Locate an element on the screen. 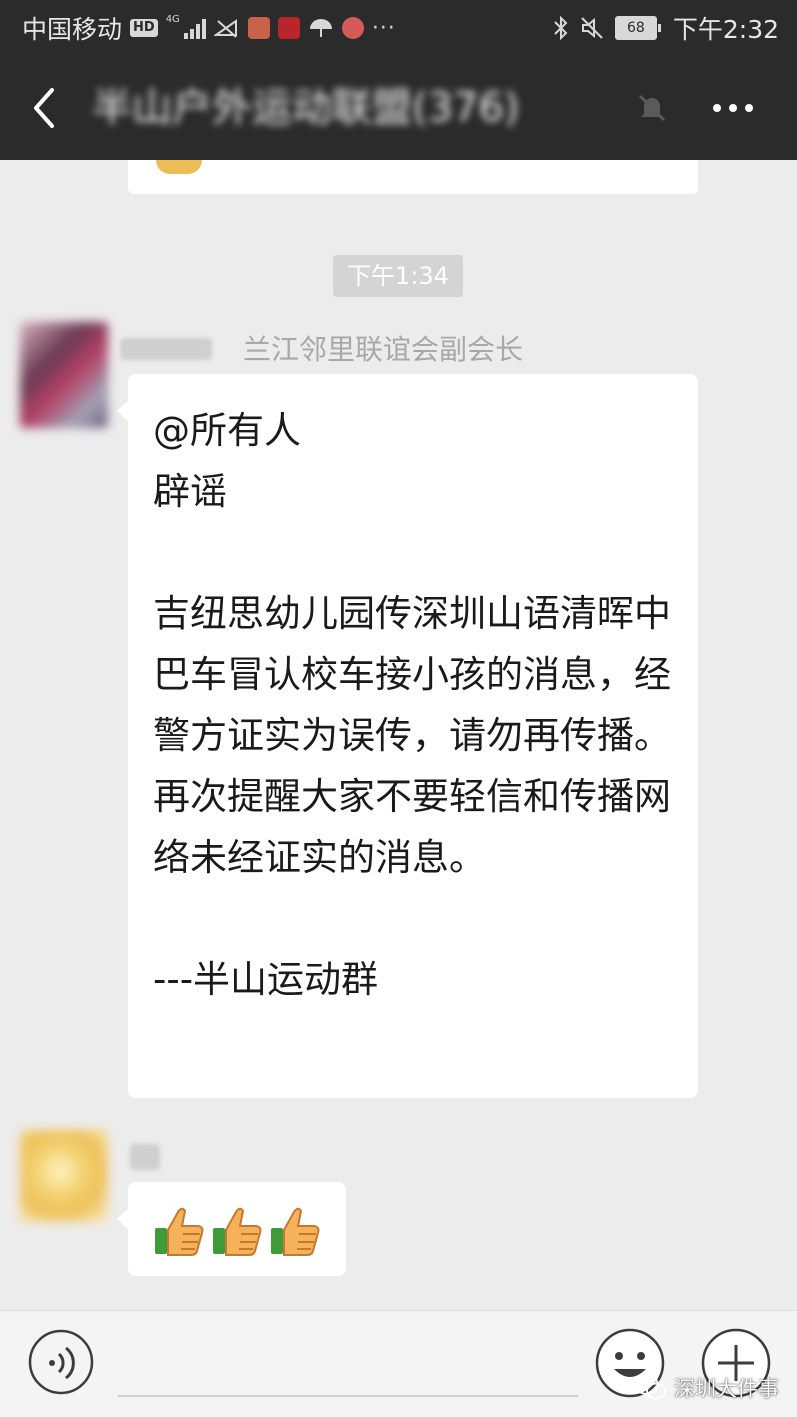 The width and height of the screenshot is (797, 1417). wechat-logo-icon is located at coordinates (650, 1387).